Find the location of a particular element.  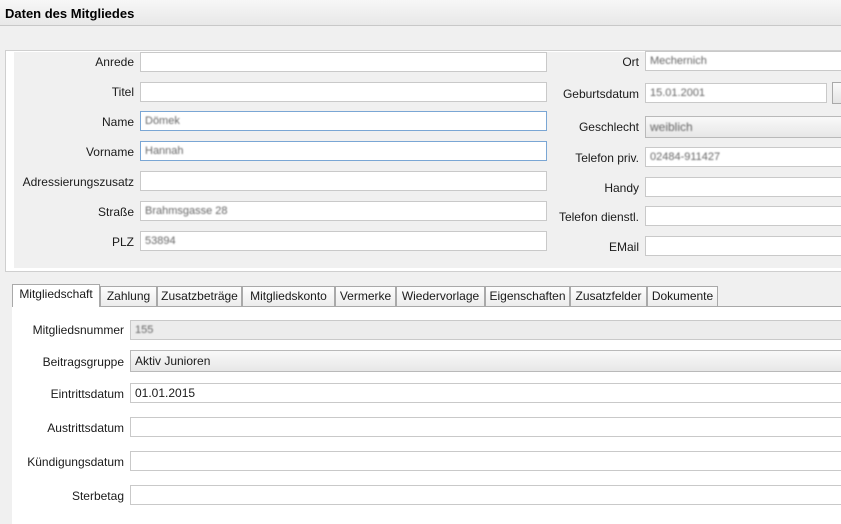

sterbetag-field is located at coordinates (485, 495).